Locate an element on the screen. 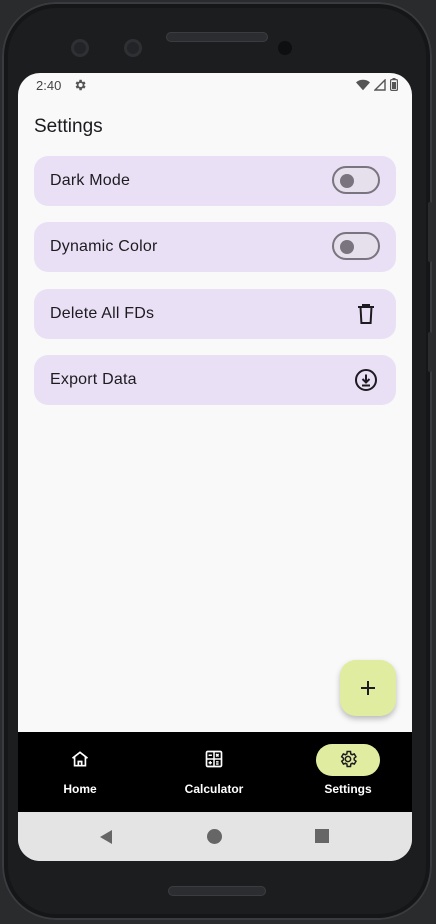 The image size is (436, 924). bottom-speaker is located at coordinates (217, 891).